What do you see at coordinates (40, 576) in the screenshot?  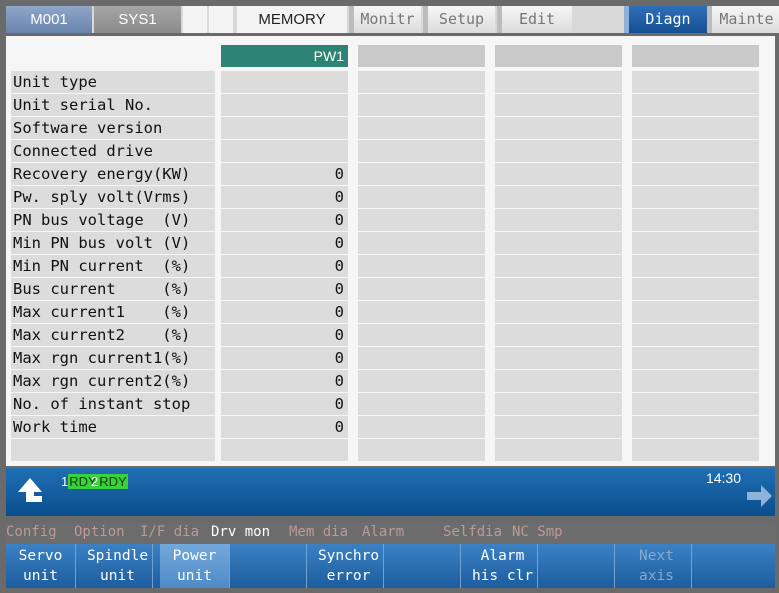 I see `servo-unit-label-2: unit` at bounding box center [40, 576].